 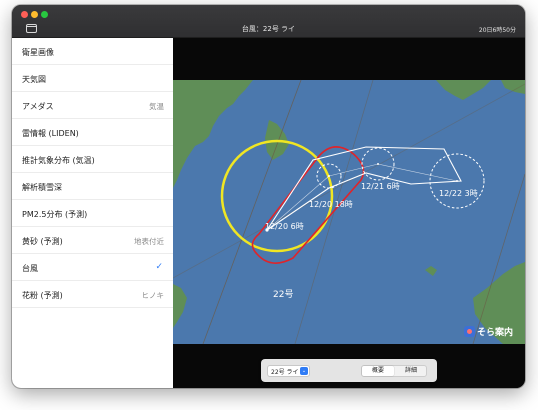 I want to click on sidebar-item-value: 気温, so click(x=156, y=106).